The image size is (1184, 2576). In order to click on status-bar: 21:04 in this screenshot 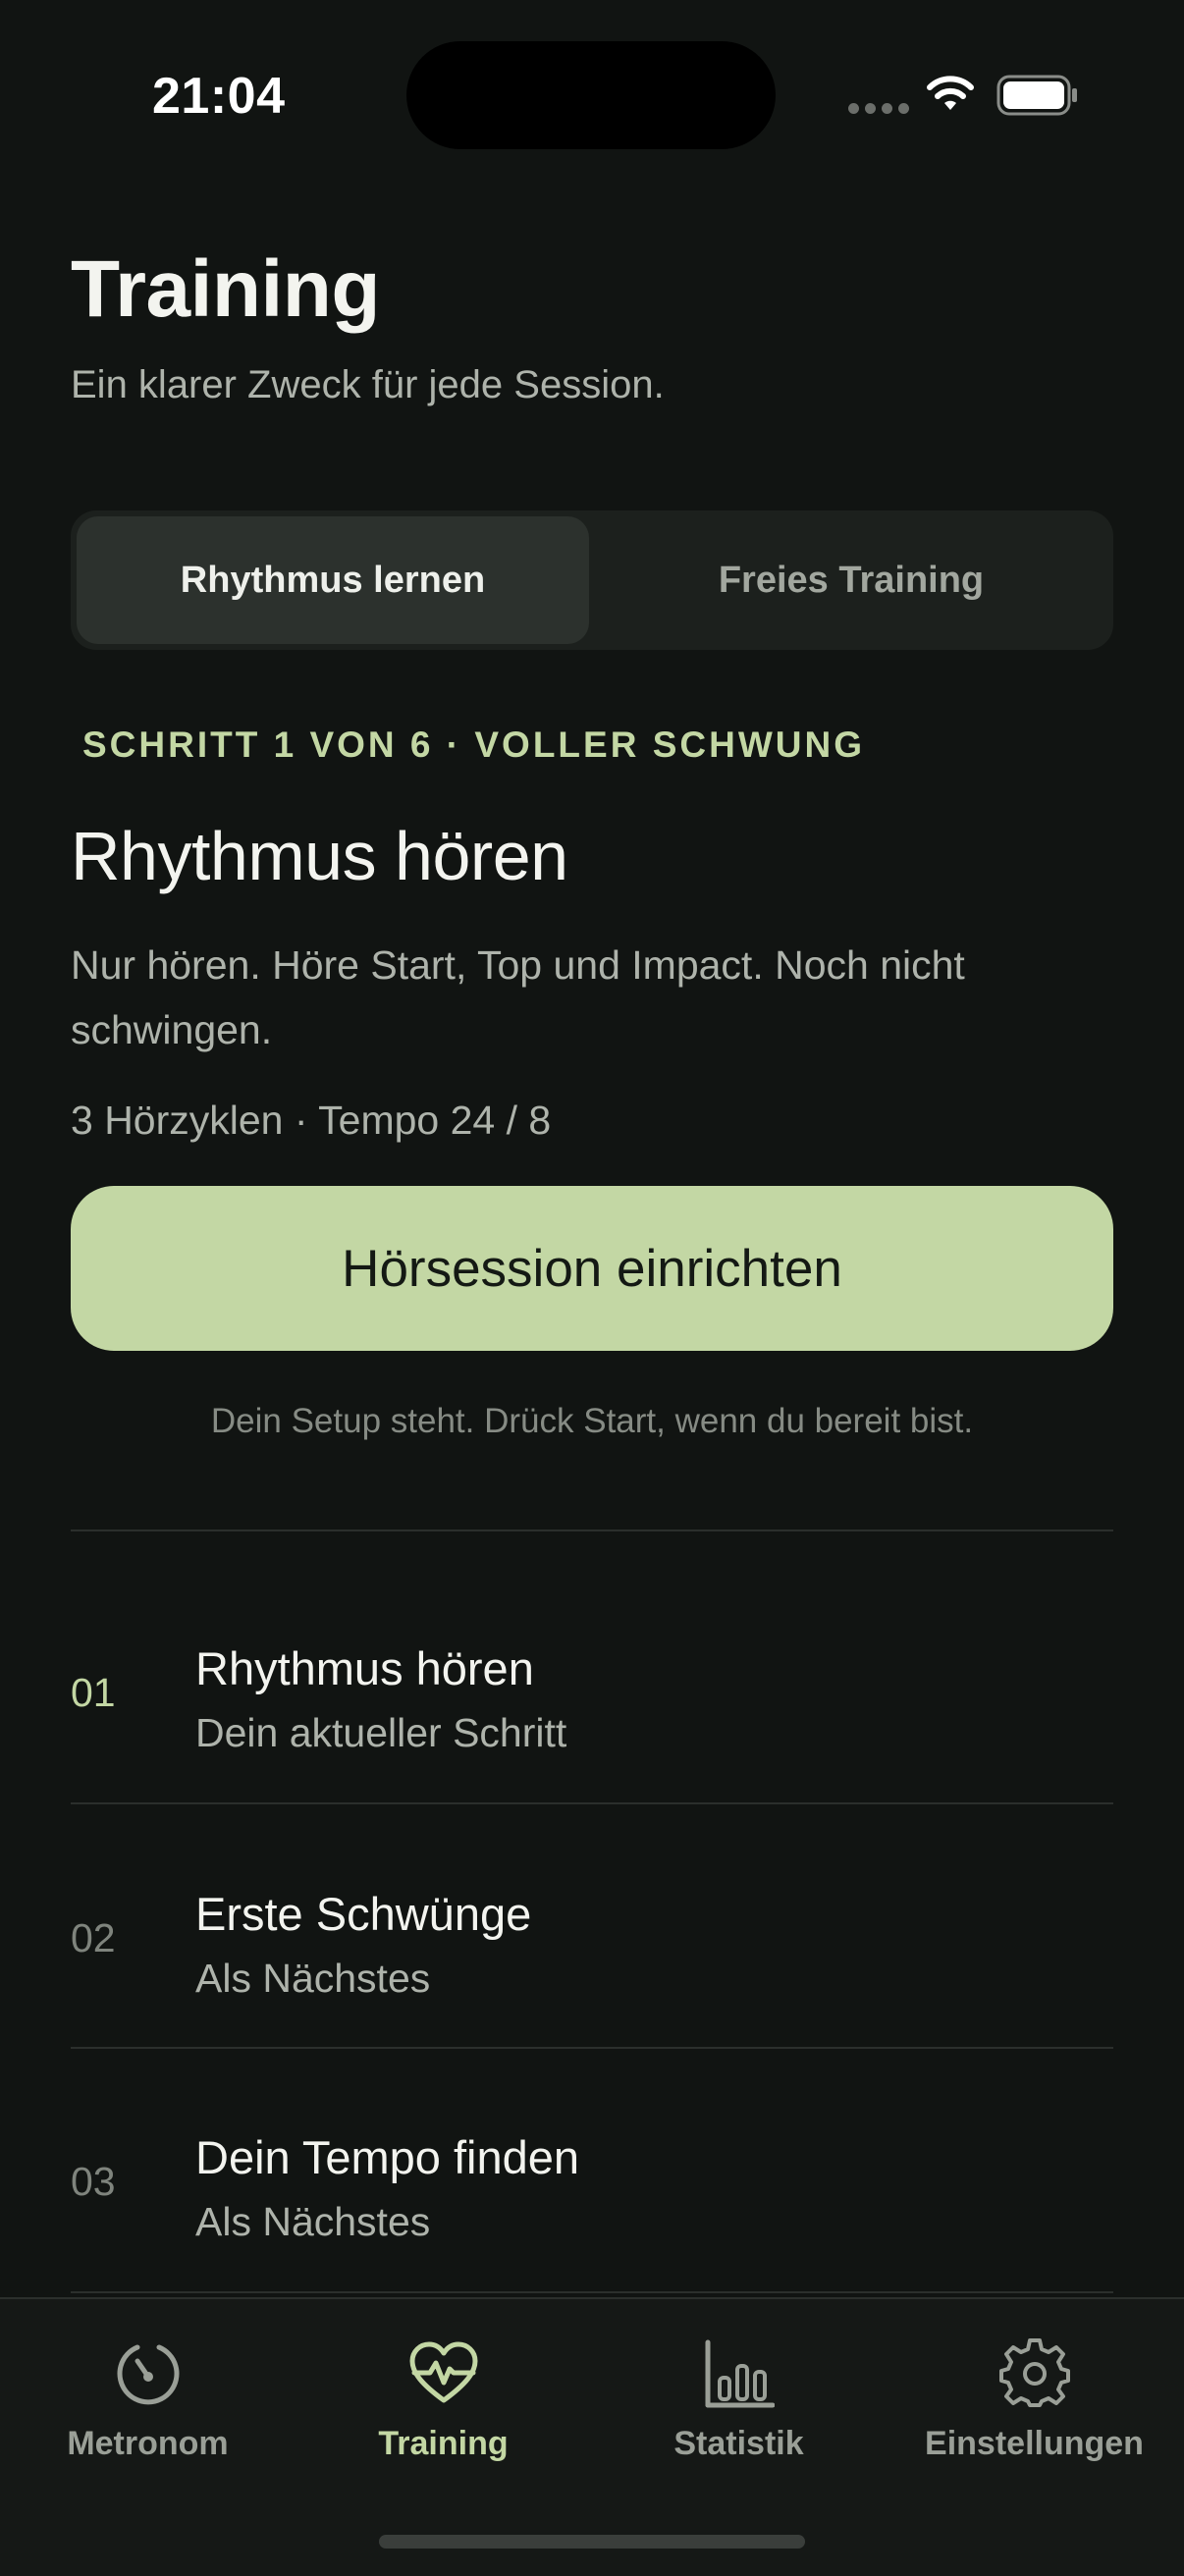, I will do `click(592, 93)`.